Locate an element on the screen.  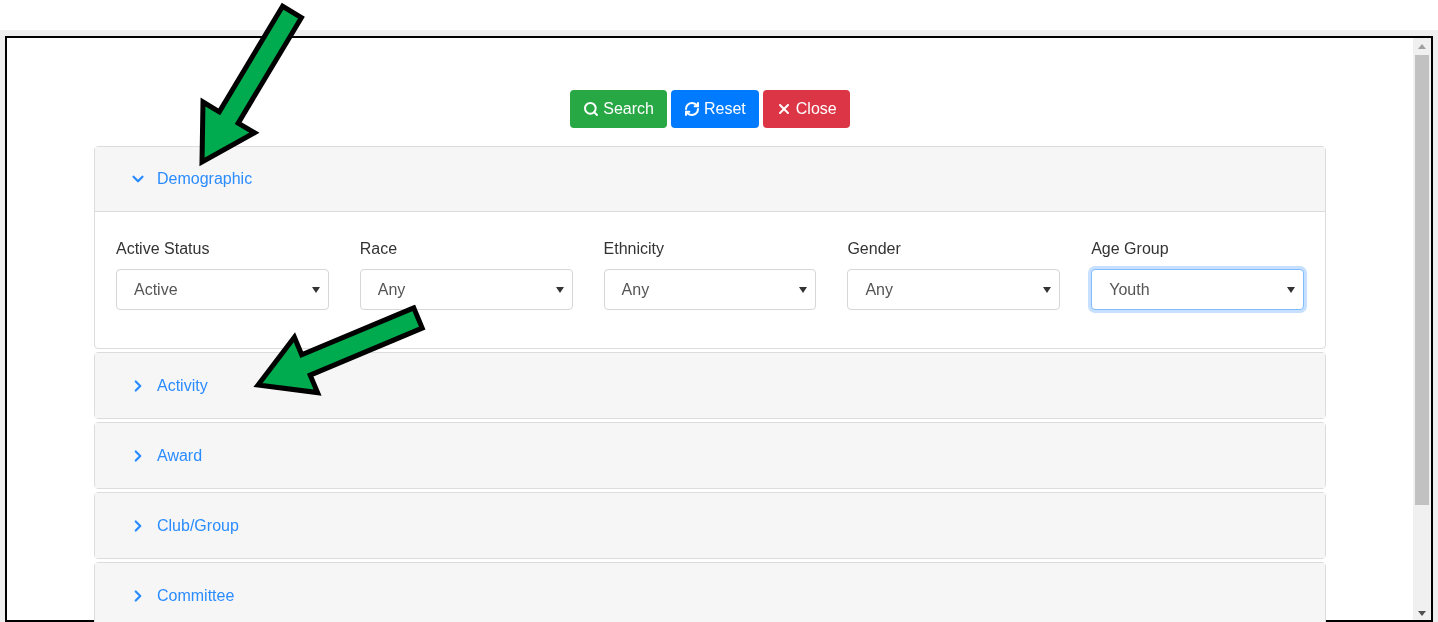
scroll-up-icon is located at coordinates (1422, 46).